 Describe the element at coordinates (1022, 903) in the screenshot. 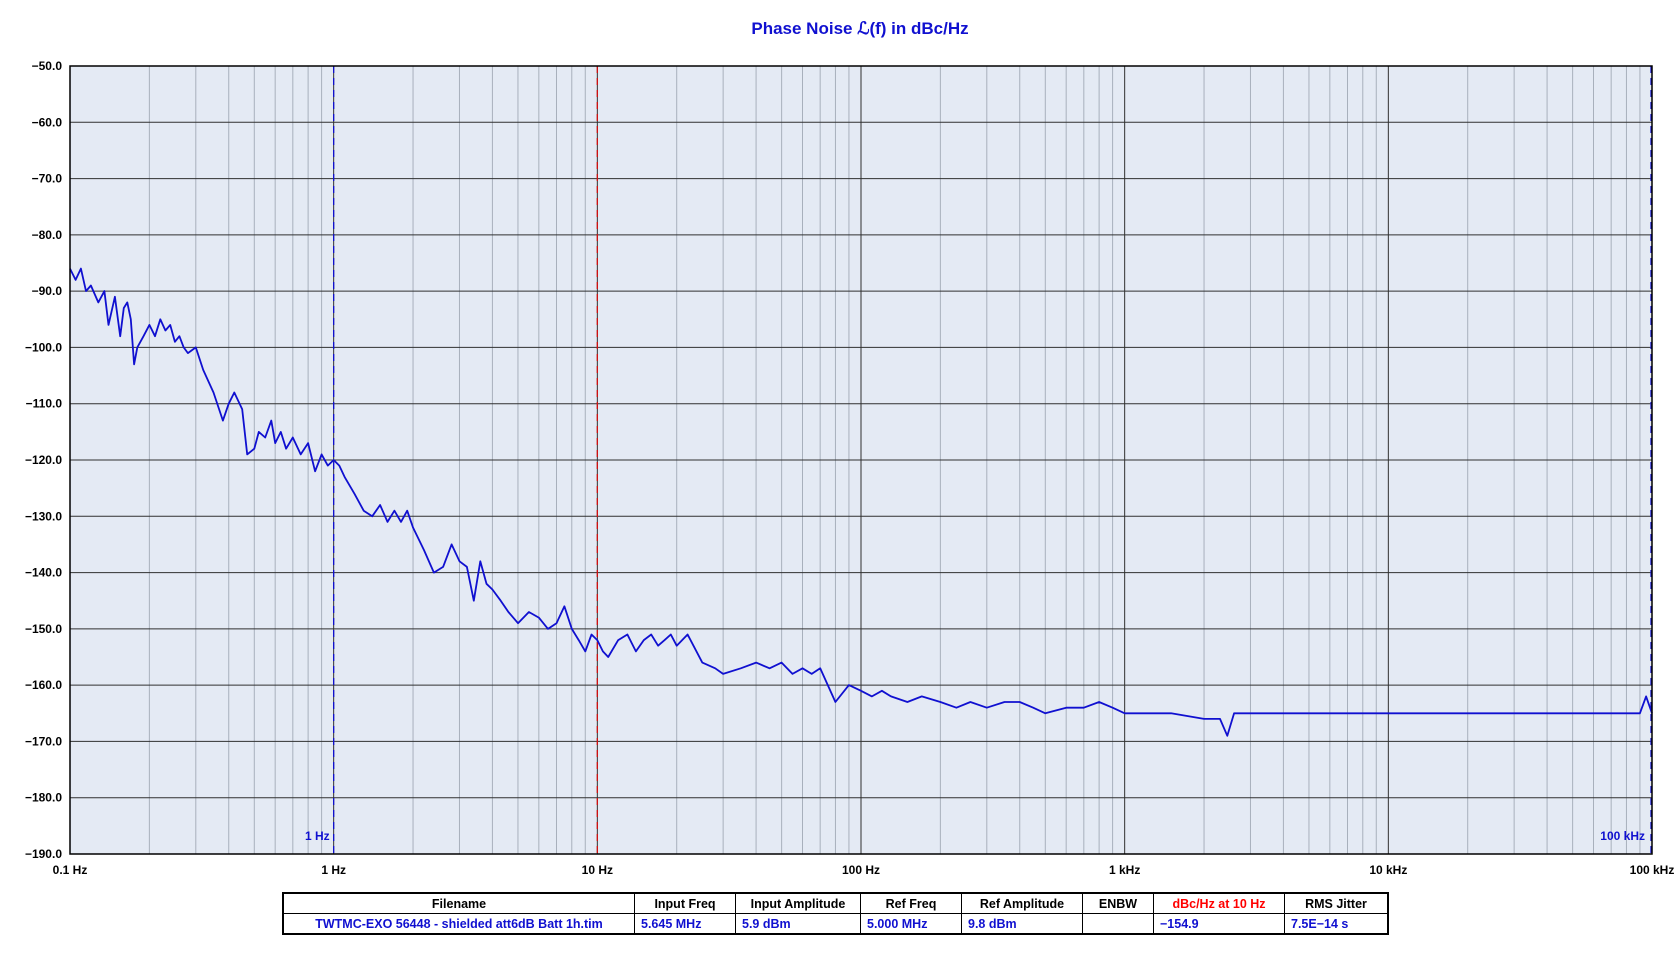

I see `header-ref-amplitude: Ref Amplitude` at that location.